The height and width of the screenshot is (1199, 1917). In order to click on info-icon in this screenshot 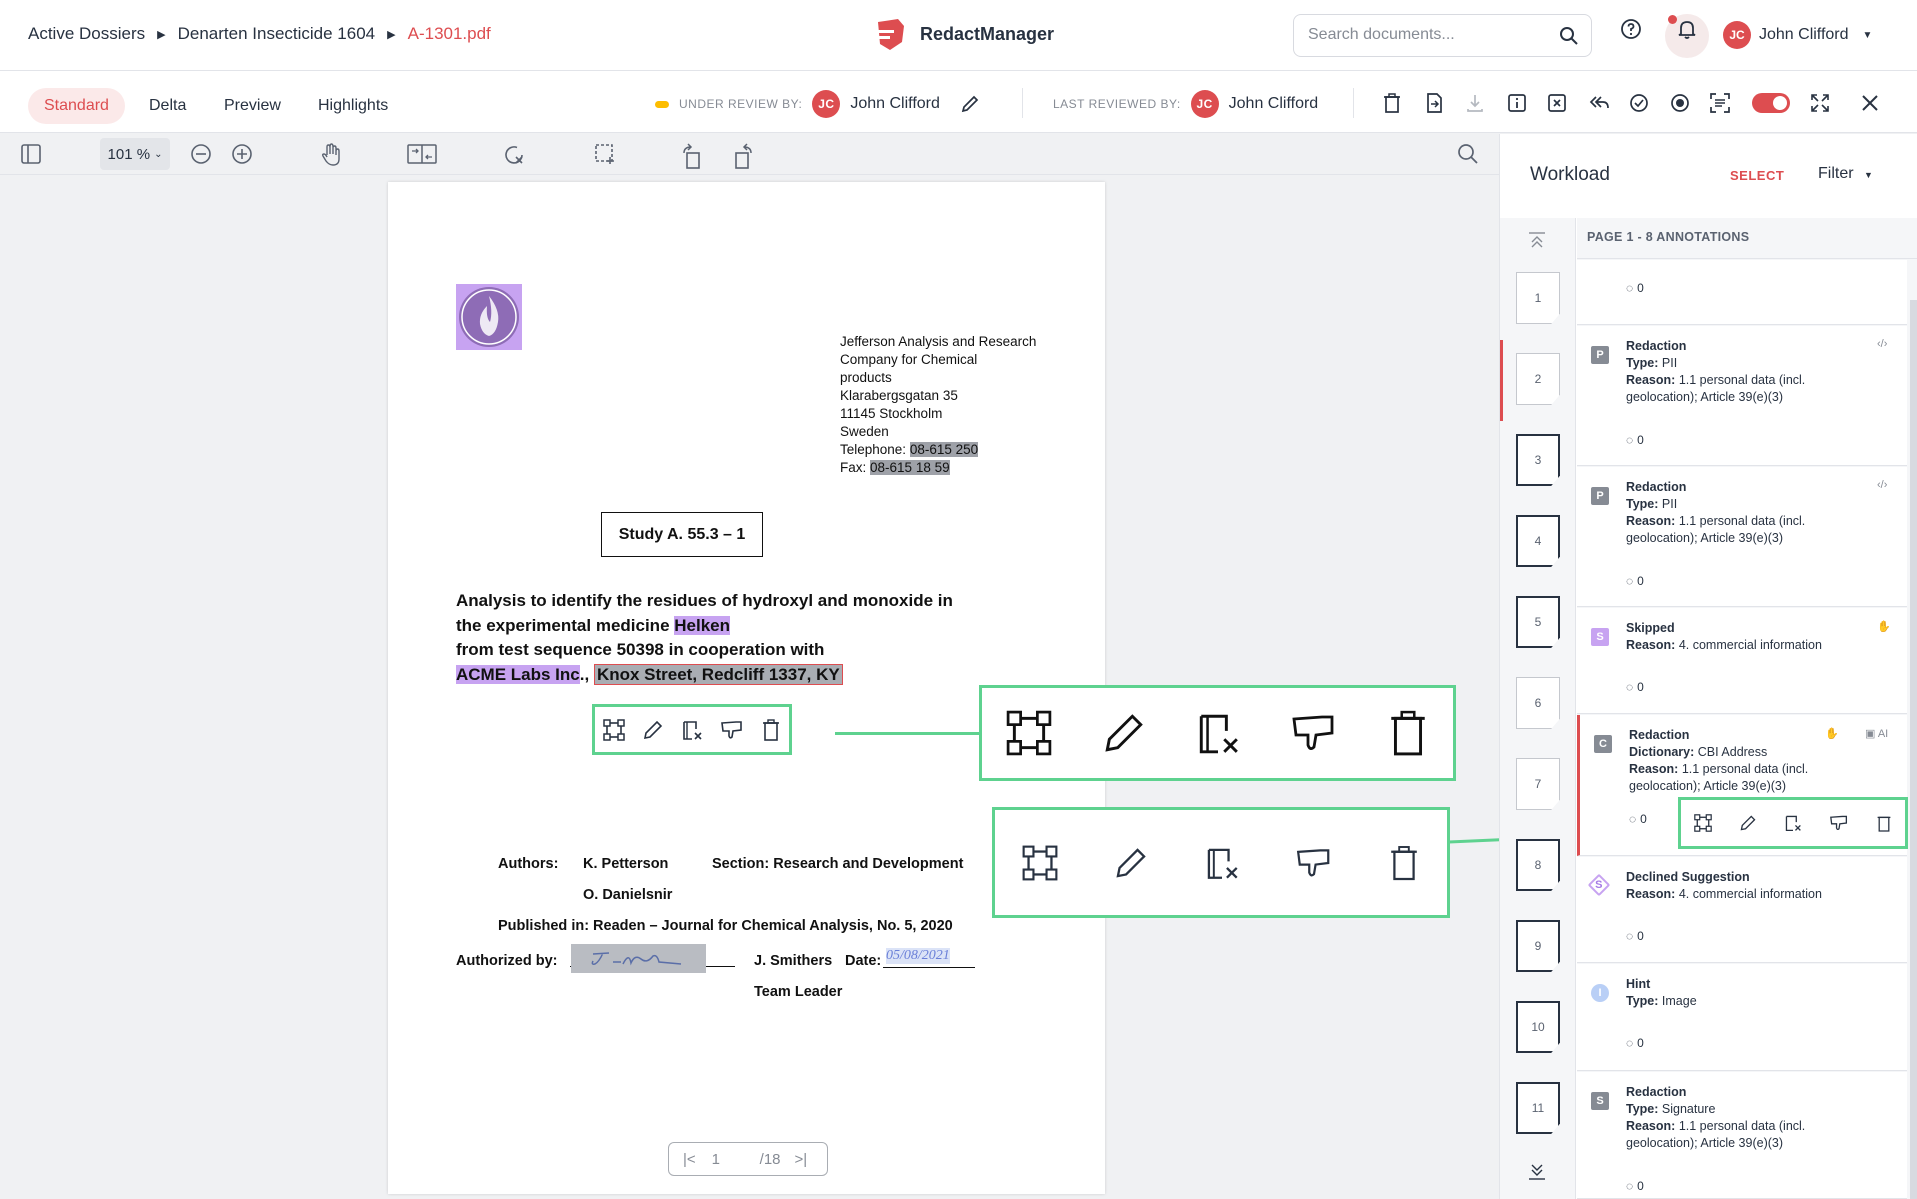, I will do `click(1517, 103)`.